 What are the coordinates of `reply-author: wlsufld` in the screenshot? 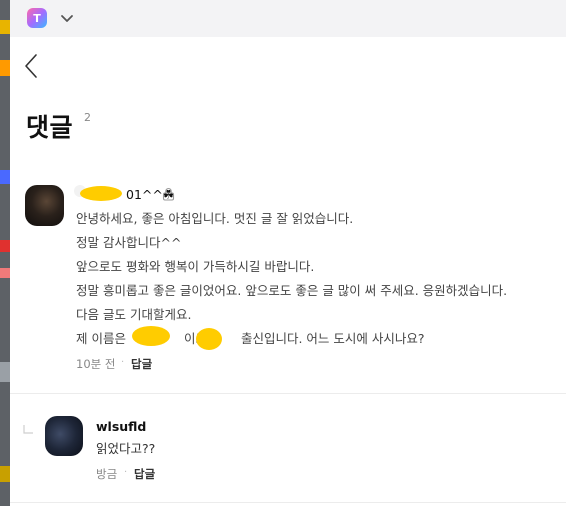 It's located at (121, 426).